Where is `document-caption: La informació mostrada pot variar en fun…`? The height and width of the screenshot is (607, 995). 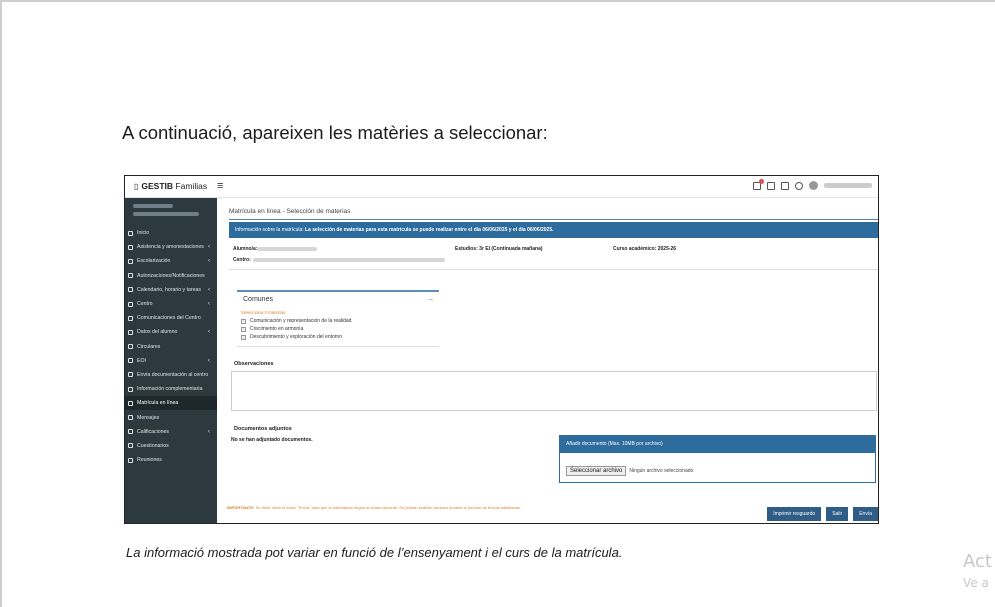
document-caption: La informació mostrada pot variar en fun… is located at coordinates (374, 552).